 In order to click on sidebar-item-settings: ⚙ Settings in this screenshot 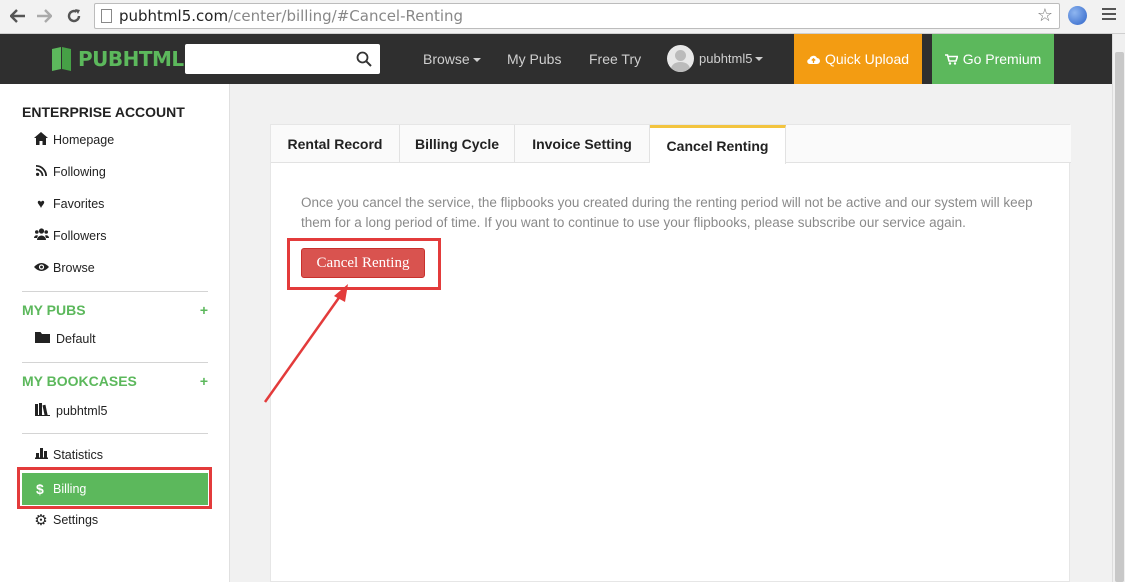, I will do `click(65, 520)`.